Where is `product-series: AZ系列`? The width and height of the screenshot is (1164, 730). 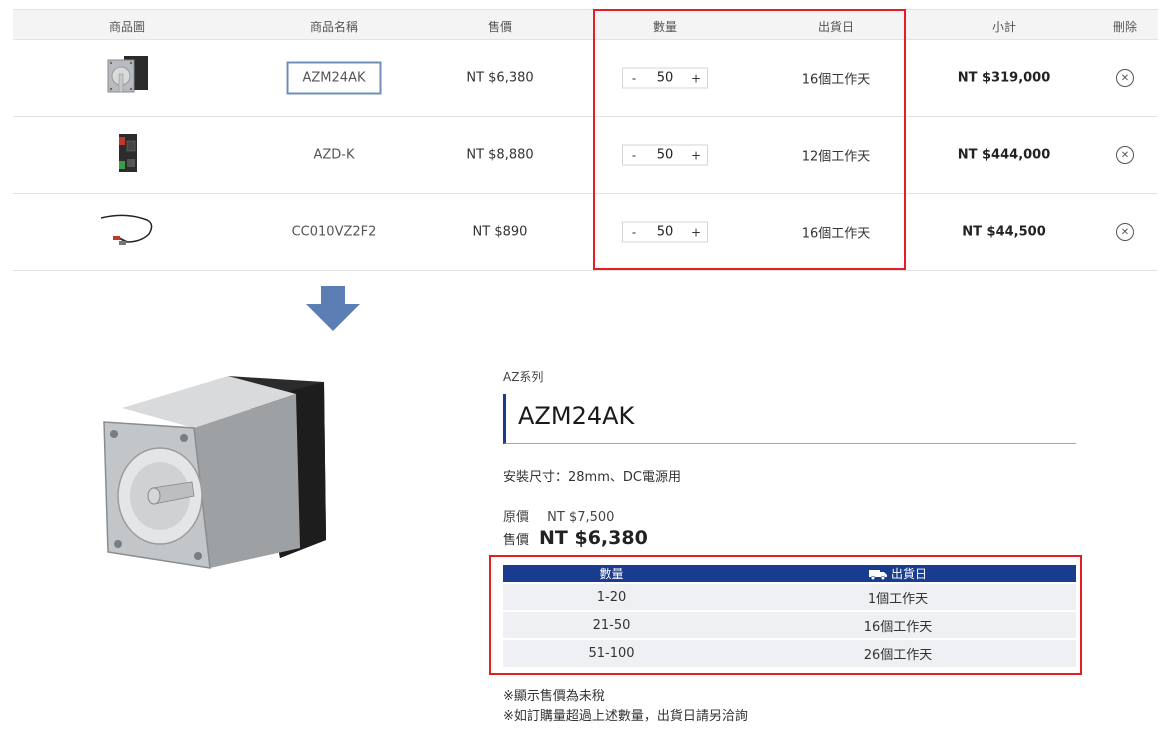
product-series: AZ系列 is located at coordinates (523, 377).